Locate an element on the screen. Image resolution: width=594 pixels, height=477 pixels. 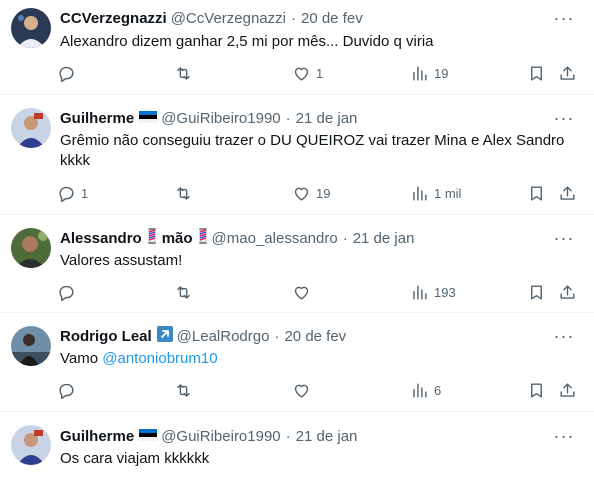
tweet-actions: 1 19 1 mil is located at coordinates (319, 193).